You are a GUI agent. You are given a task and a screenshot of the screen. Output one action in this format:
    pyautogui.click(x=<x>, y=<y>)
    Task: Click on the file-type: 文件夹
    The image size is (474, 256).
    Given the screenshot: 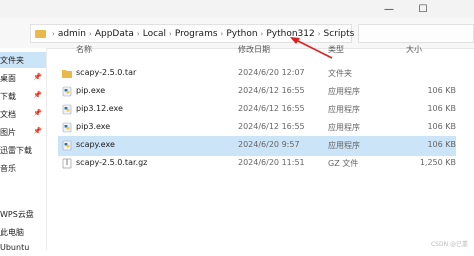 What is the action you would take?
    pyautogui.click(x=340, y=73)
    